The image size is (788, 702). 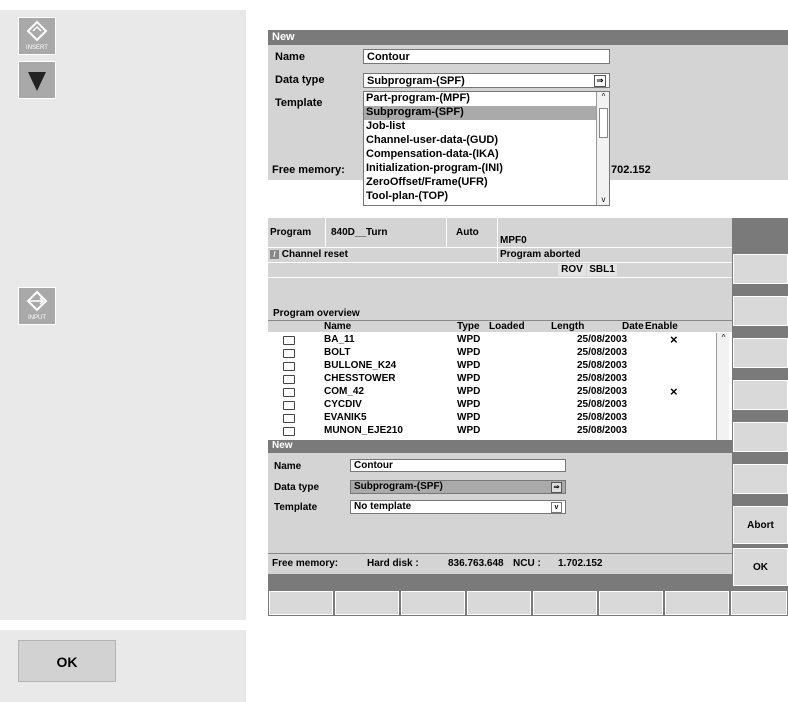 I want to click on bottom-datatype-select: Subprogram-(SPF) ⇒, so click(x=458, y=487).